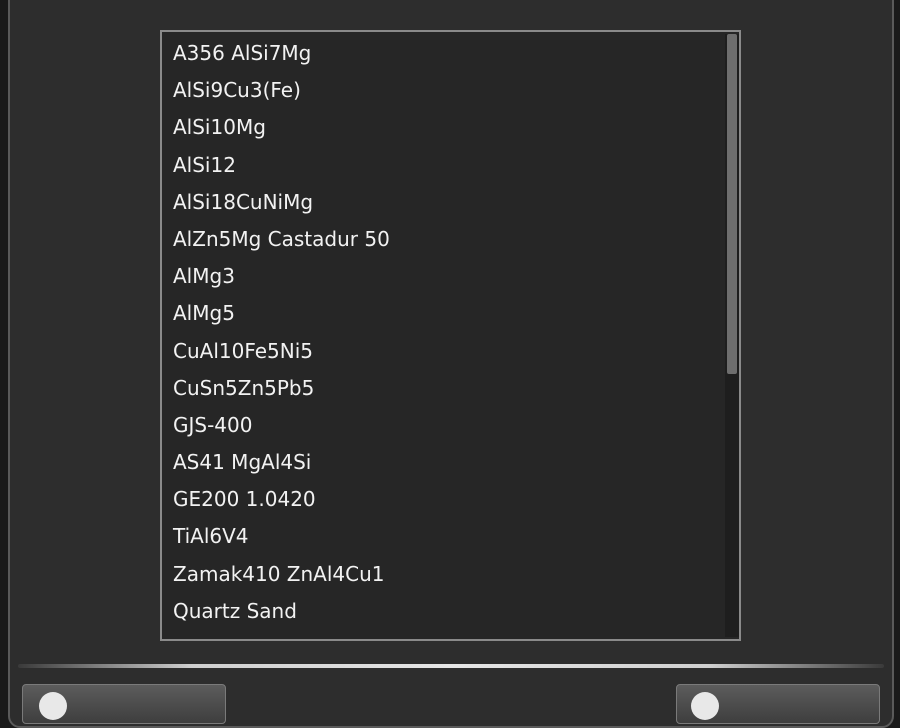  Describe the element at coordinates (778, 704) in the screenshot. I see `right-action-button` at that location.